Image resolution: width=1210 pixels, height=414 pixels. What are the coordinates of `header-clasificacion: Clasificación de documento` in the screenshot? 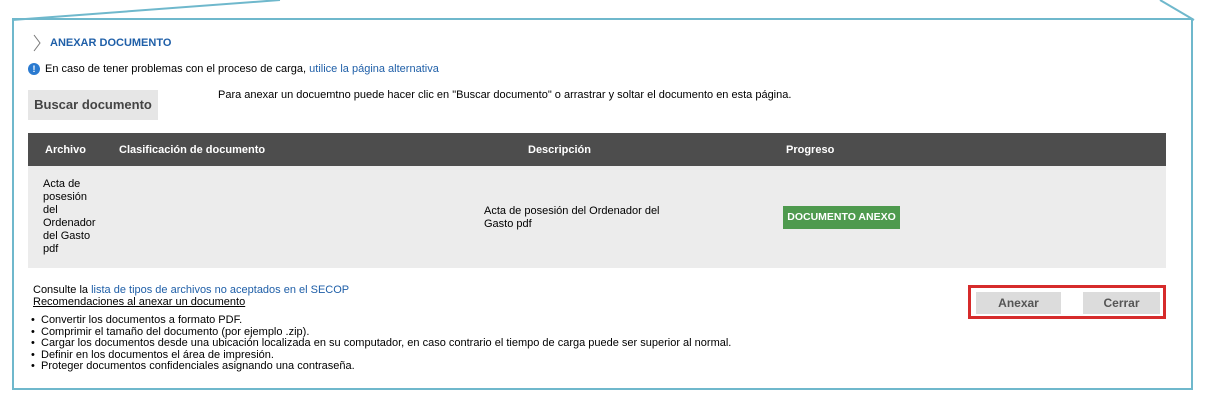 It's located at (192, 150).